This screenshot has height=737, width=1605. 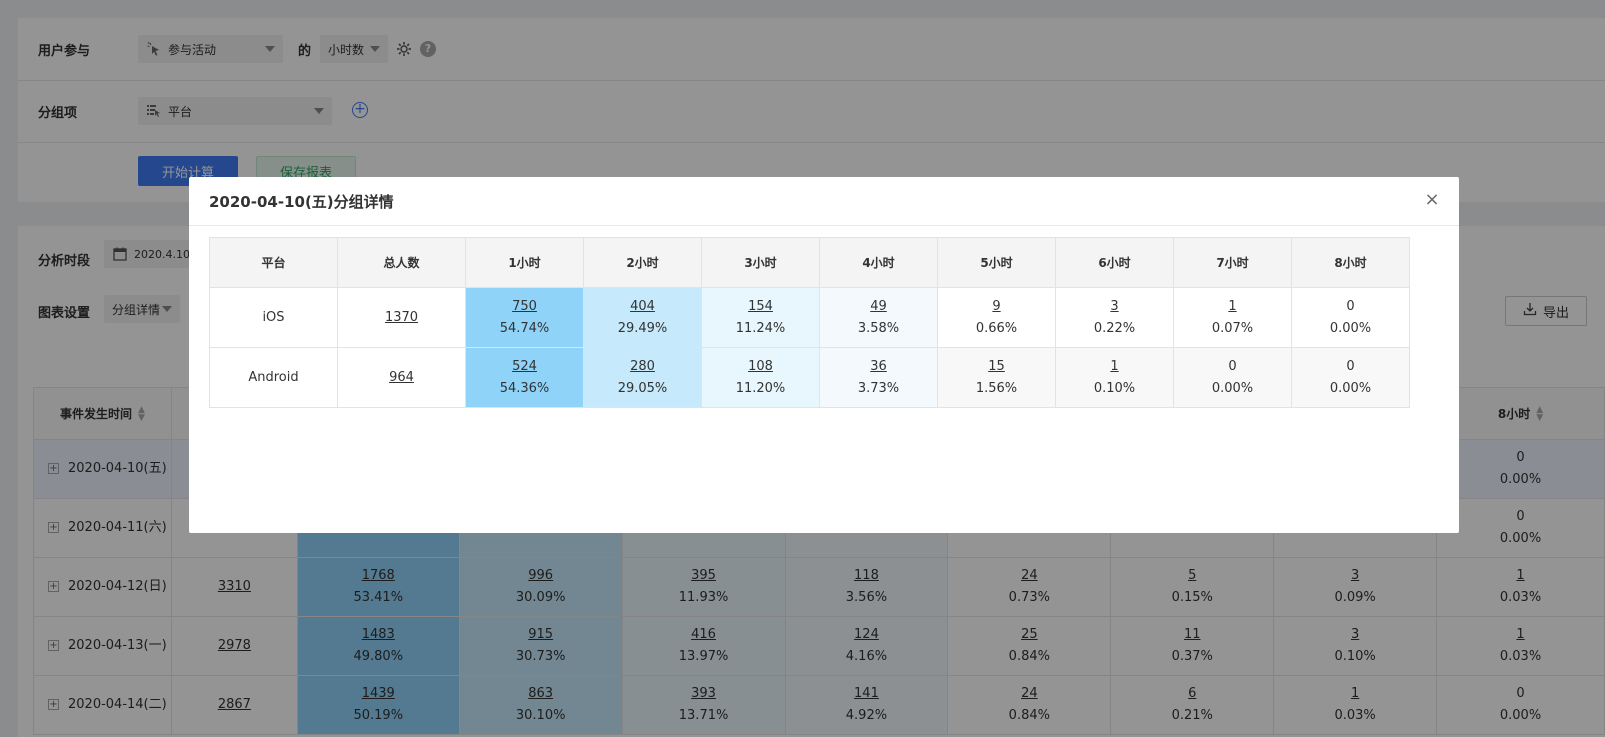 What do you see at coordinates (524, 388) in the screenshot?
I see `percent-value: 54.36%` at bounding box center [524, 388].